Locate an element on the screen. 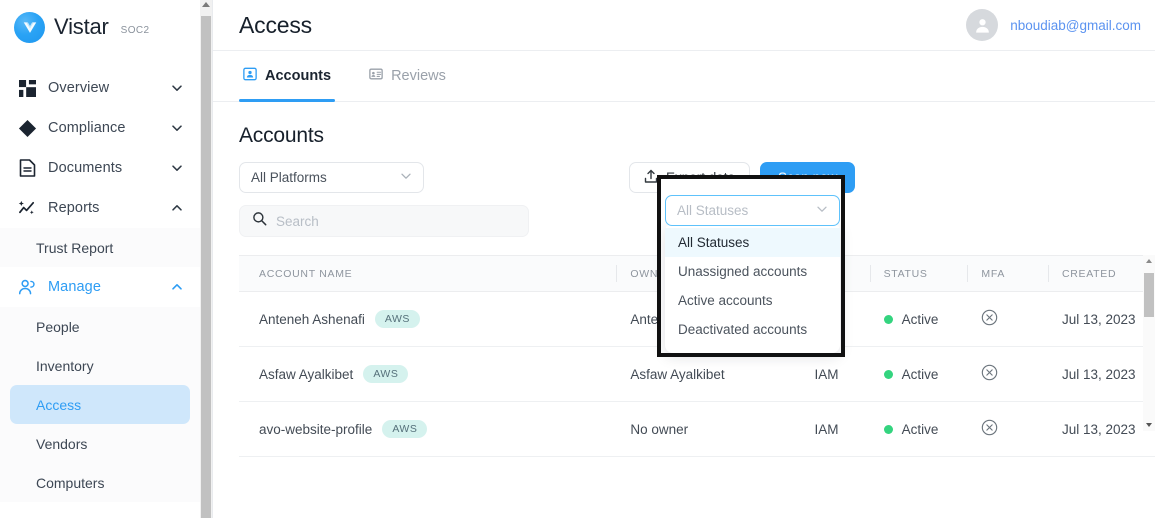  dropdown-option-all-statuses: All Statuses is located at coordinates (752, 242).